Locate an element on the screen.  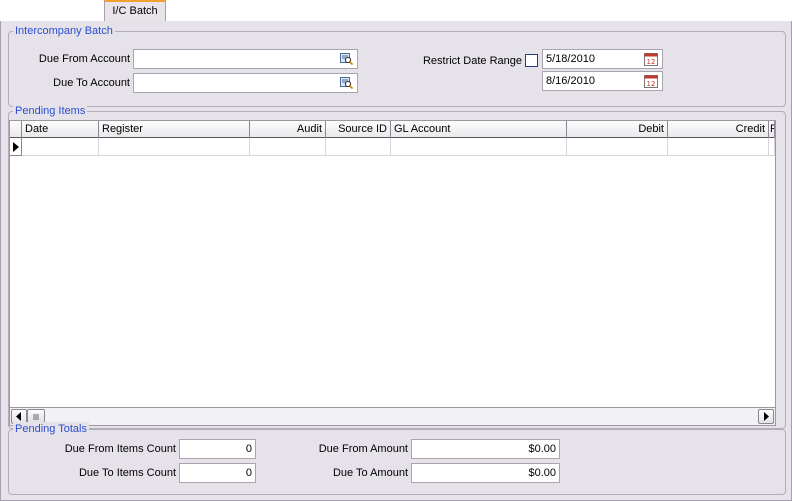
due-to-items-count-field: 0 is located at coordinates (217, 473).